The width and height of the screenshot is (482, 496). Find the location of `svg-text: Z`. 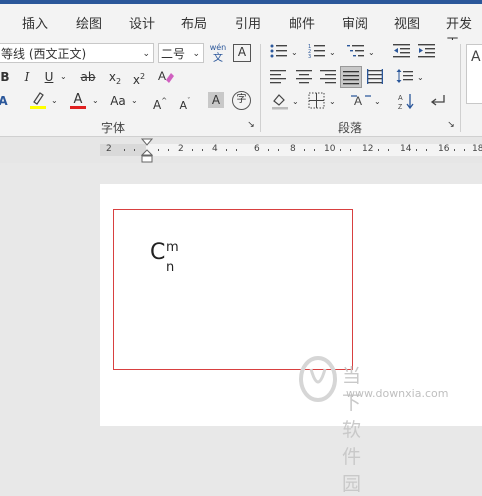

svg-text: Z is located at coordinates (400, 107).